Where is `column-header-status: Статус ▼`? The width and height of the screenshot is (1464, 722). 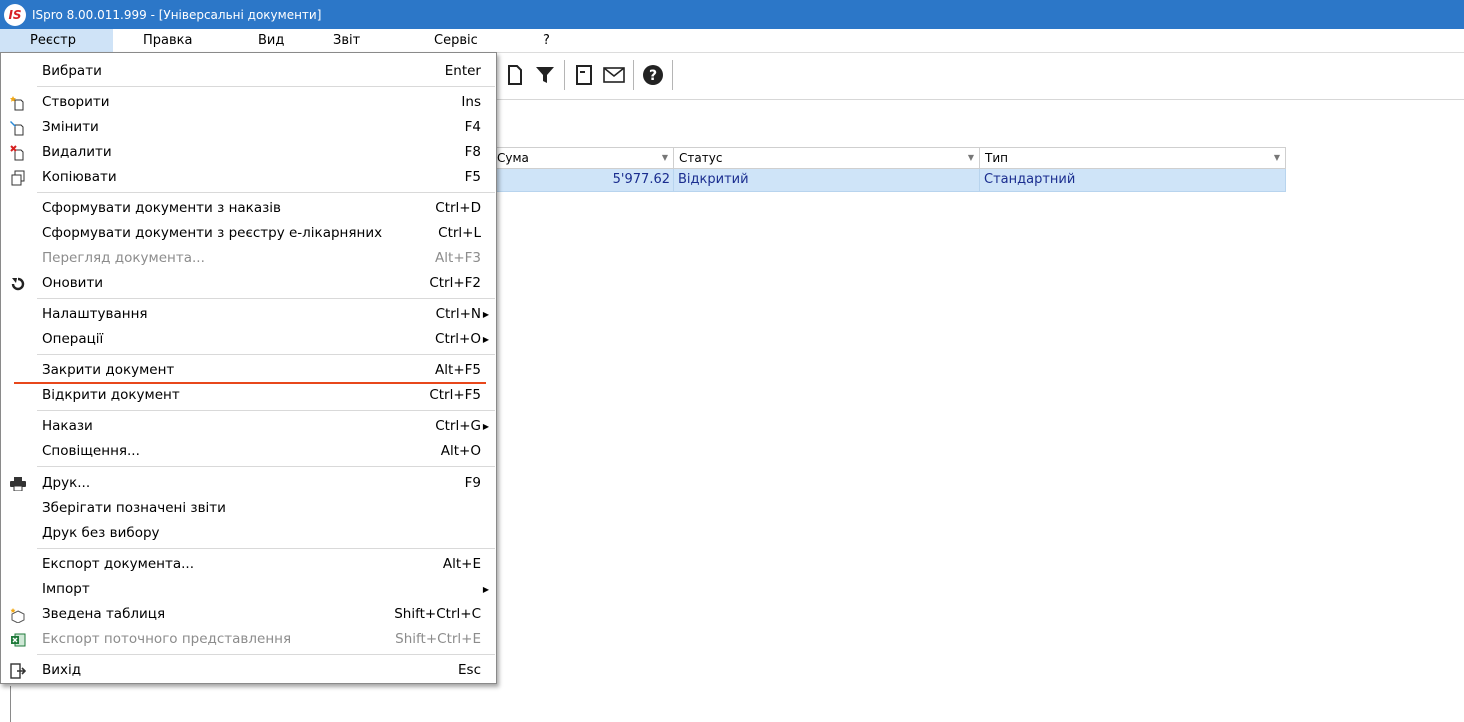
column-header-status: Статус ▼ is located at coordinates (827, 158).